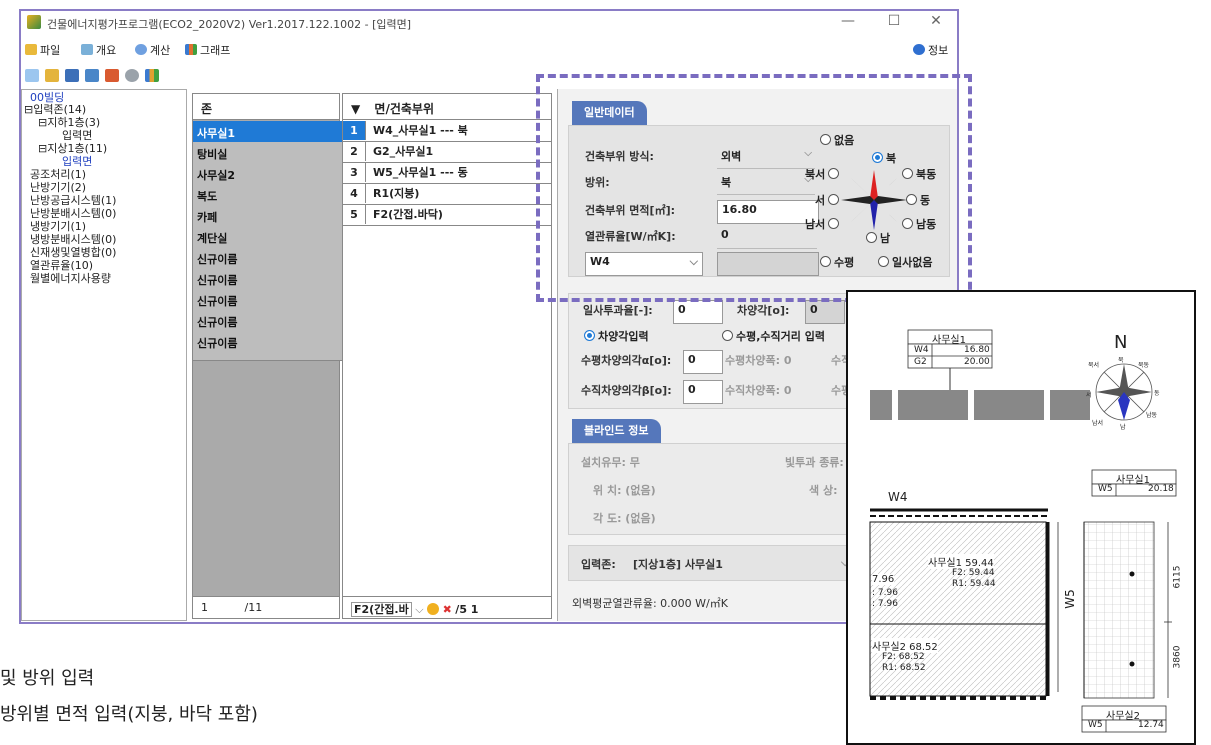  What do you see at coordinates (152, 50) in the screenshot?
I see `menu-calc: 계산` at bounding box center [152, 50].